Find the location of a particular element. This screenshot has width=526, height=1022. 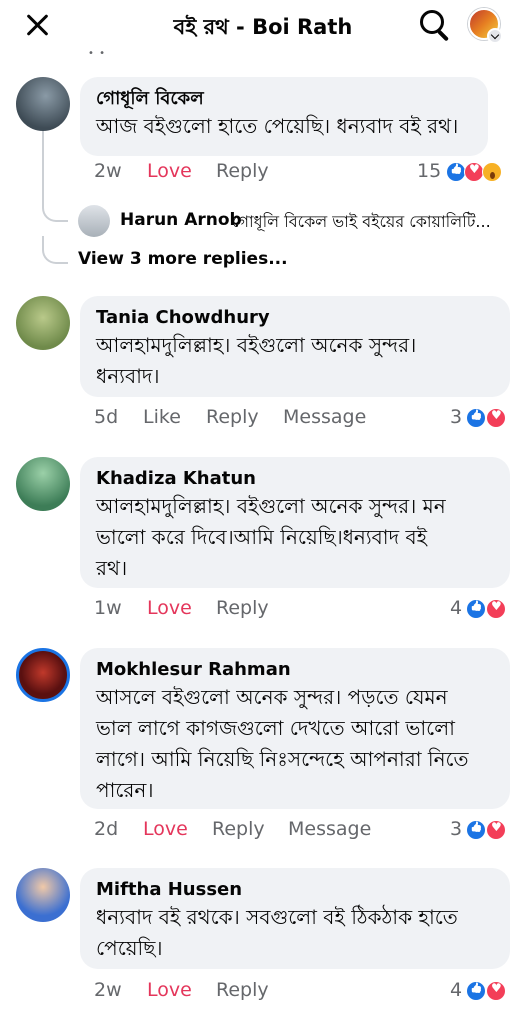

comment-text: লাগে। আমি নিয়েছি নিঃসন্দেহে আপনারা নিতে is located at coordinates (282, 759).